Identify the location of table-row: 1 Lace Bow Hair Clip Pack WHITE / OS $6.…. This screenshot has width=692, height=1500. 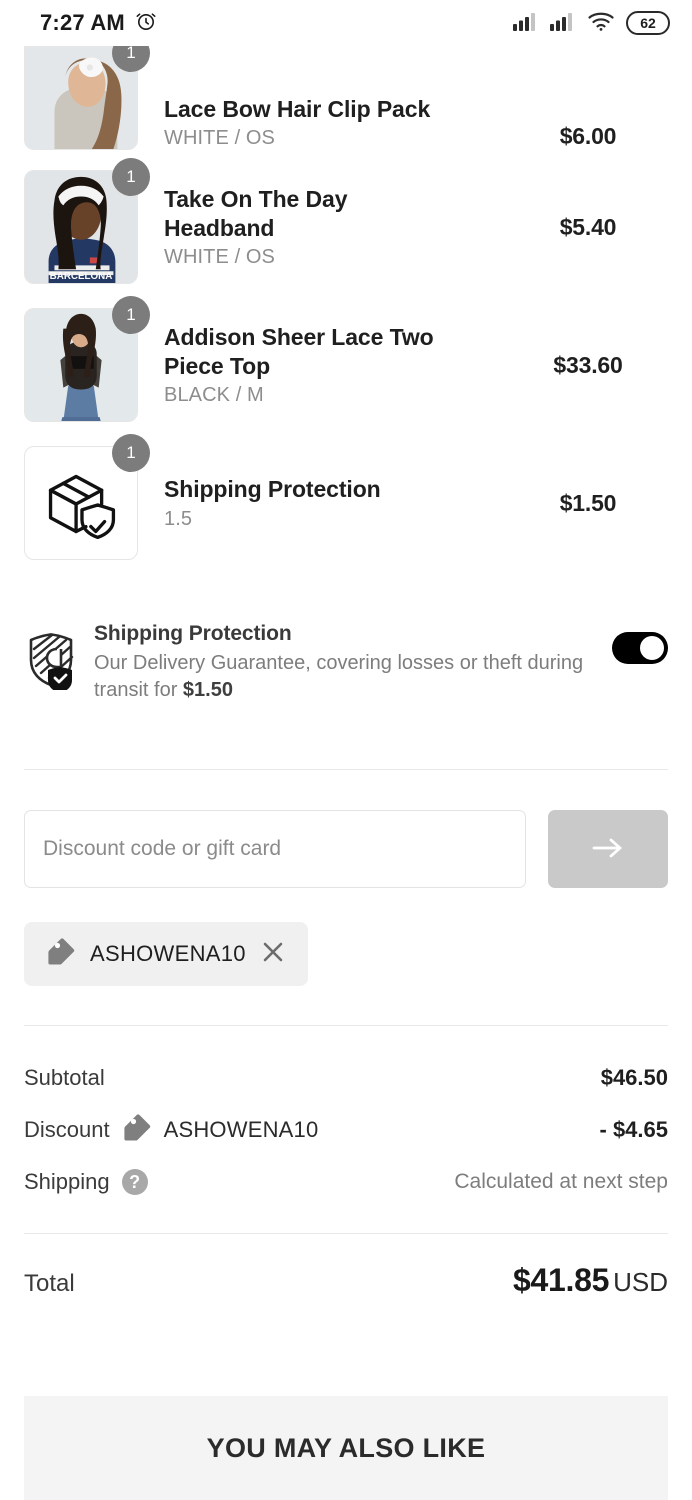
(346, 96).